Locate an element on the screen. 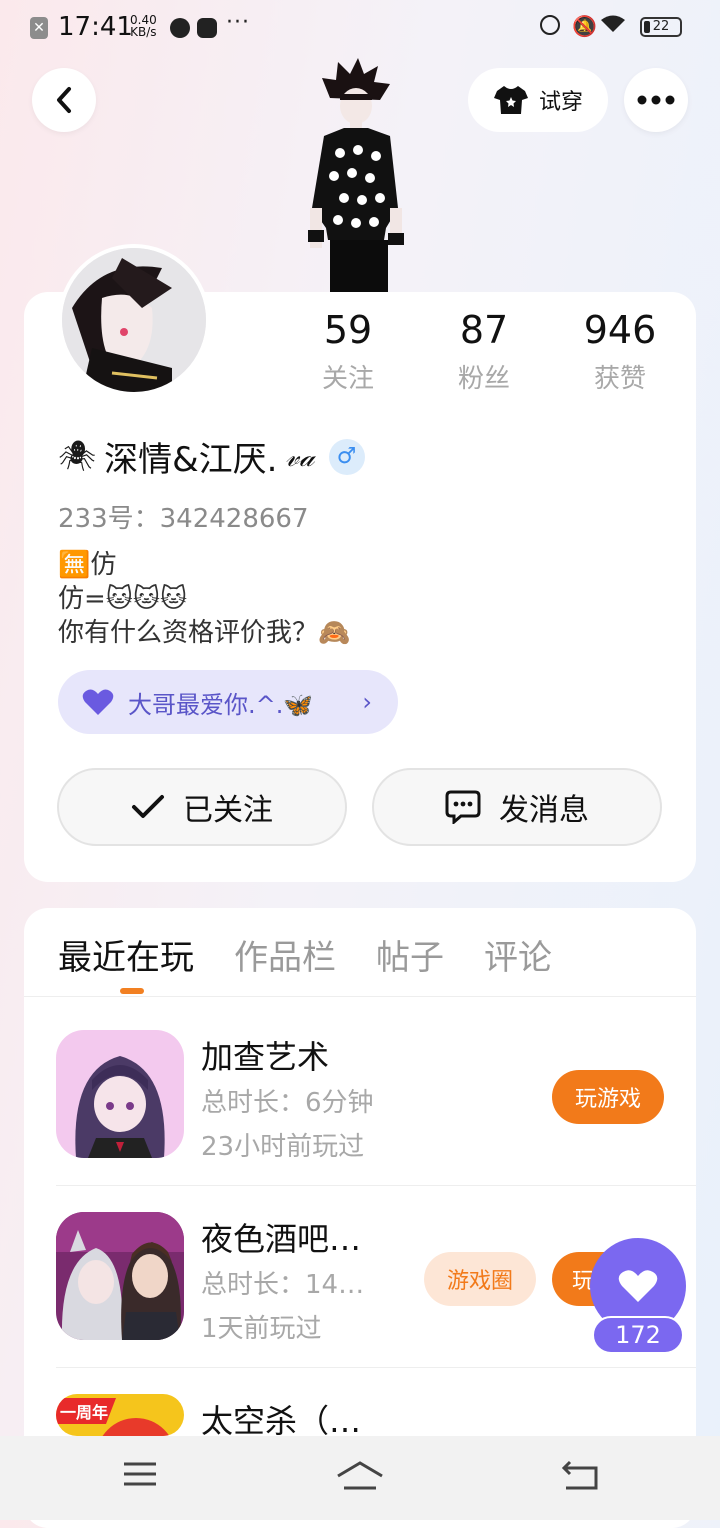  bio-line: 🈚仿 is located at coordinates (87, 565).